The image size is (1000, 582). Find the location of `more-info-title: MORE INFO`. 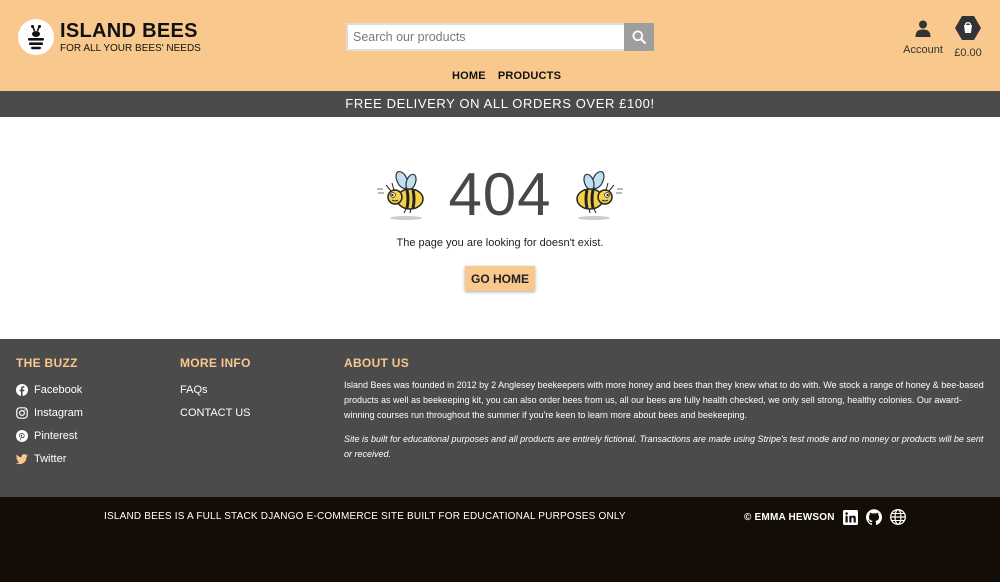

more-info-title: MORE INFO is located at coordinates (215, 363).